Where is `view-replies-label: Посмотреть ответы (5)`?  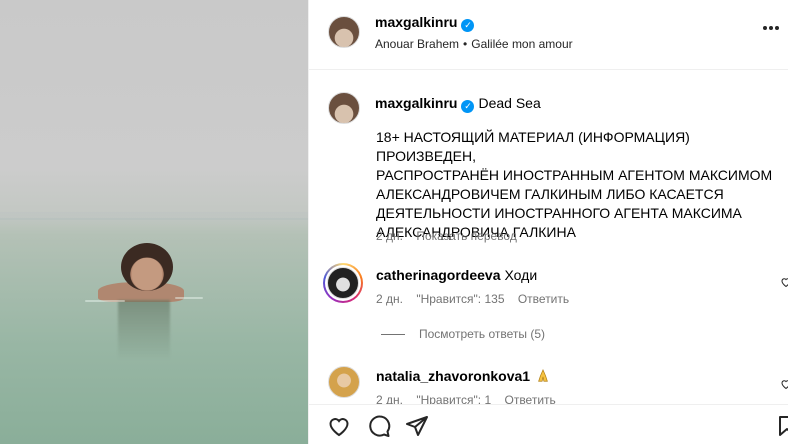
view-replies-label: Посмотреть ответы (5) is located at coordinates (482, 334).